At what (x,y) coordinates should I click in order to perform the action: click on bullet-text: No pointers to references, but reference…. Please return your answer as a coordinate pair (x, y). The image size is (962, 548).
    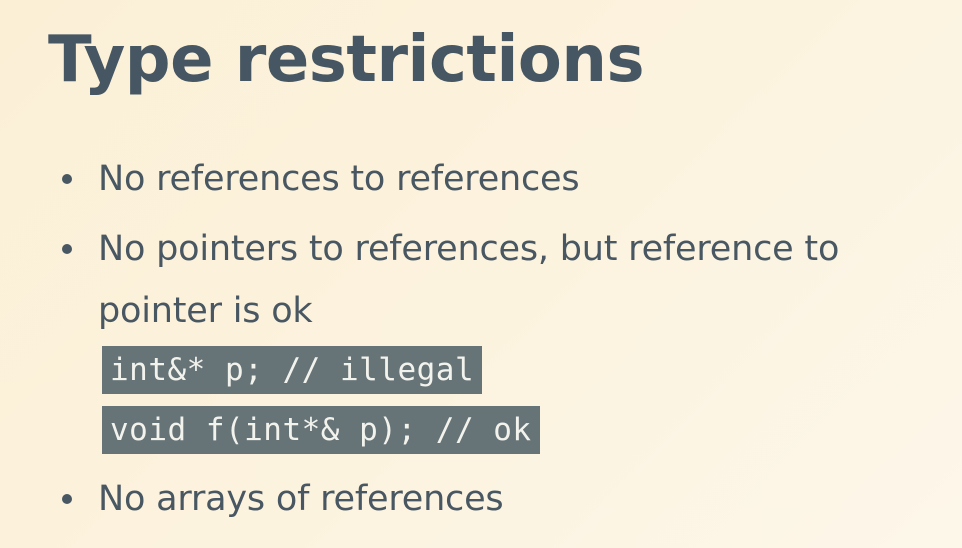
    Looking at the image, I should click on (469, 280).